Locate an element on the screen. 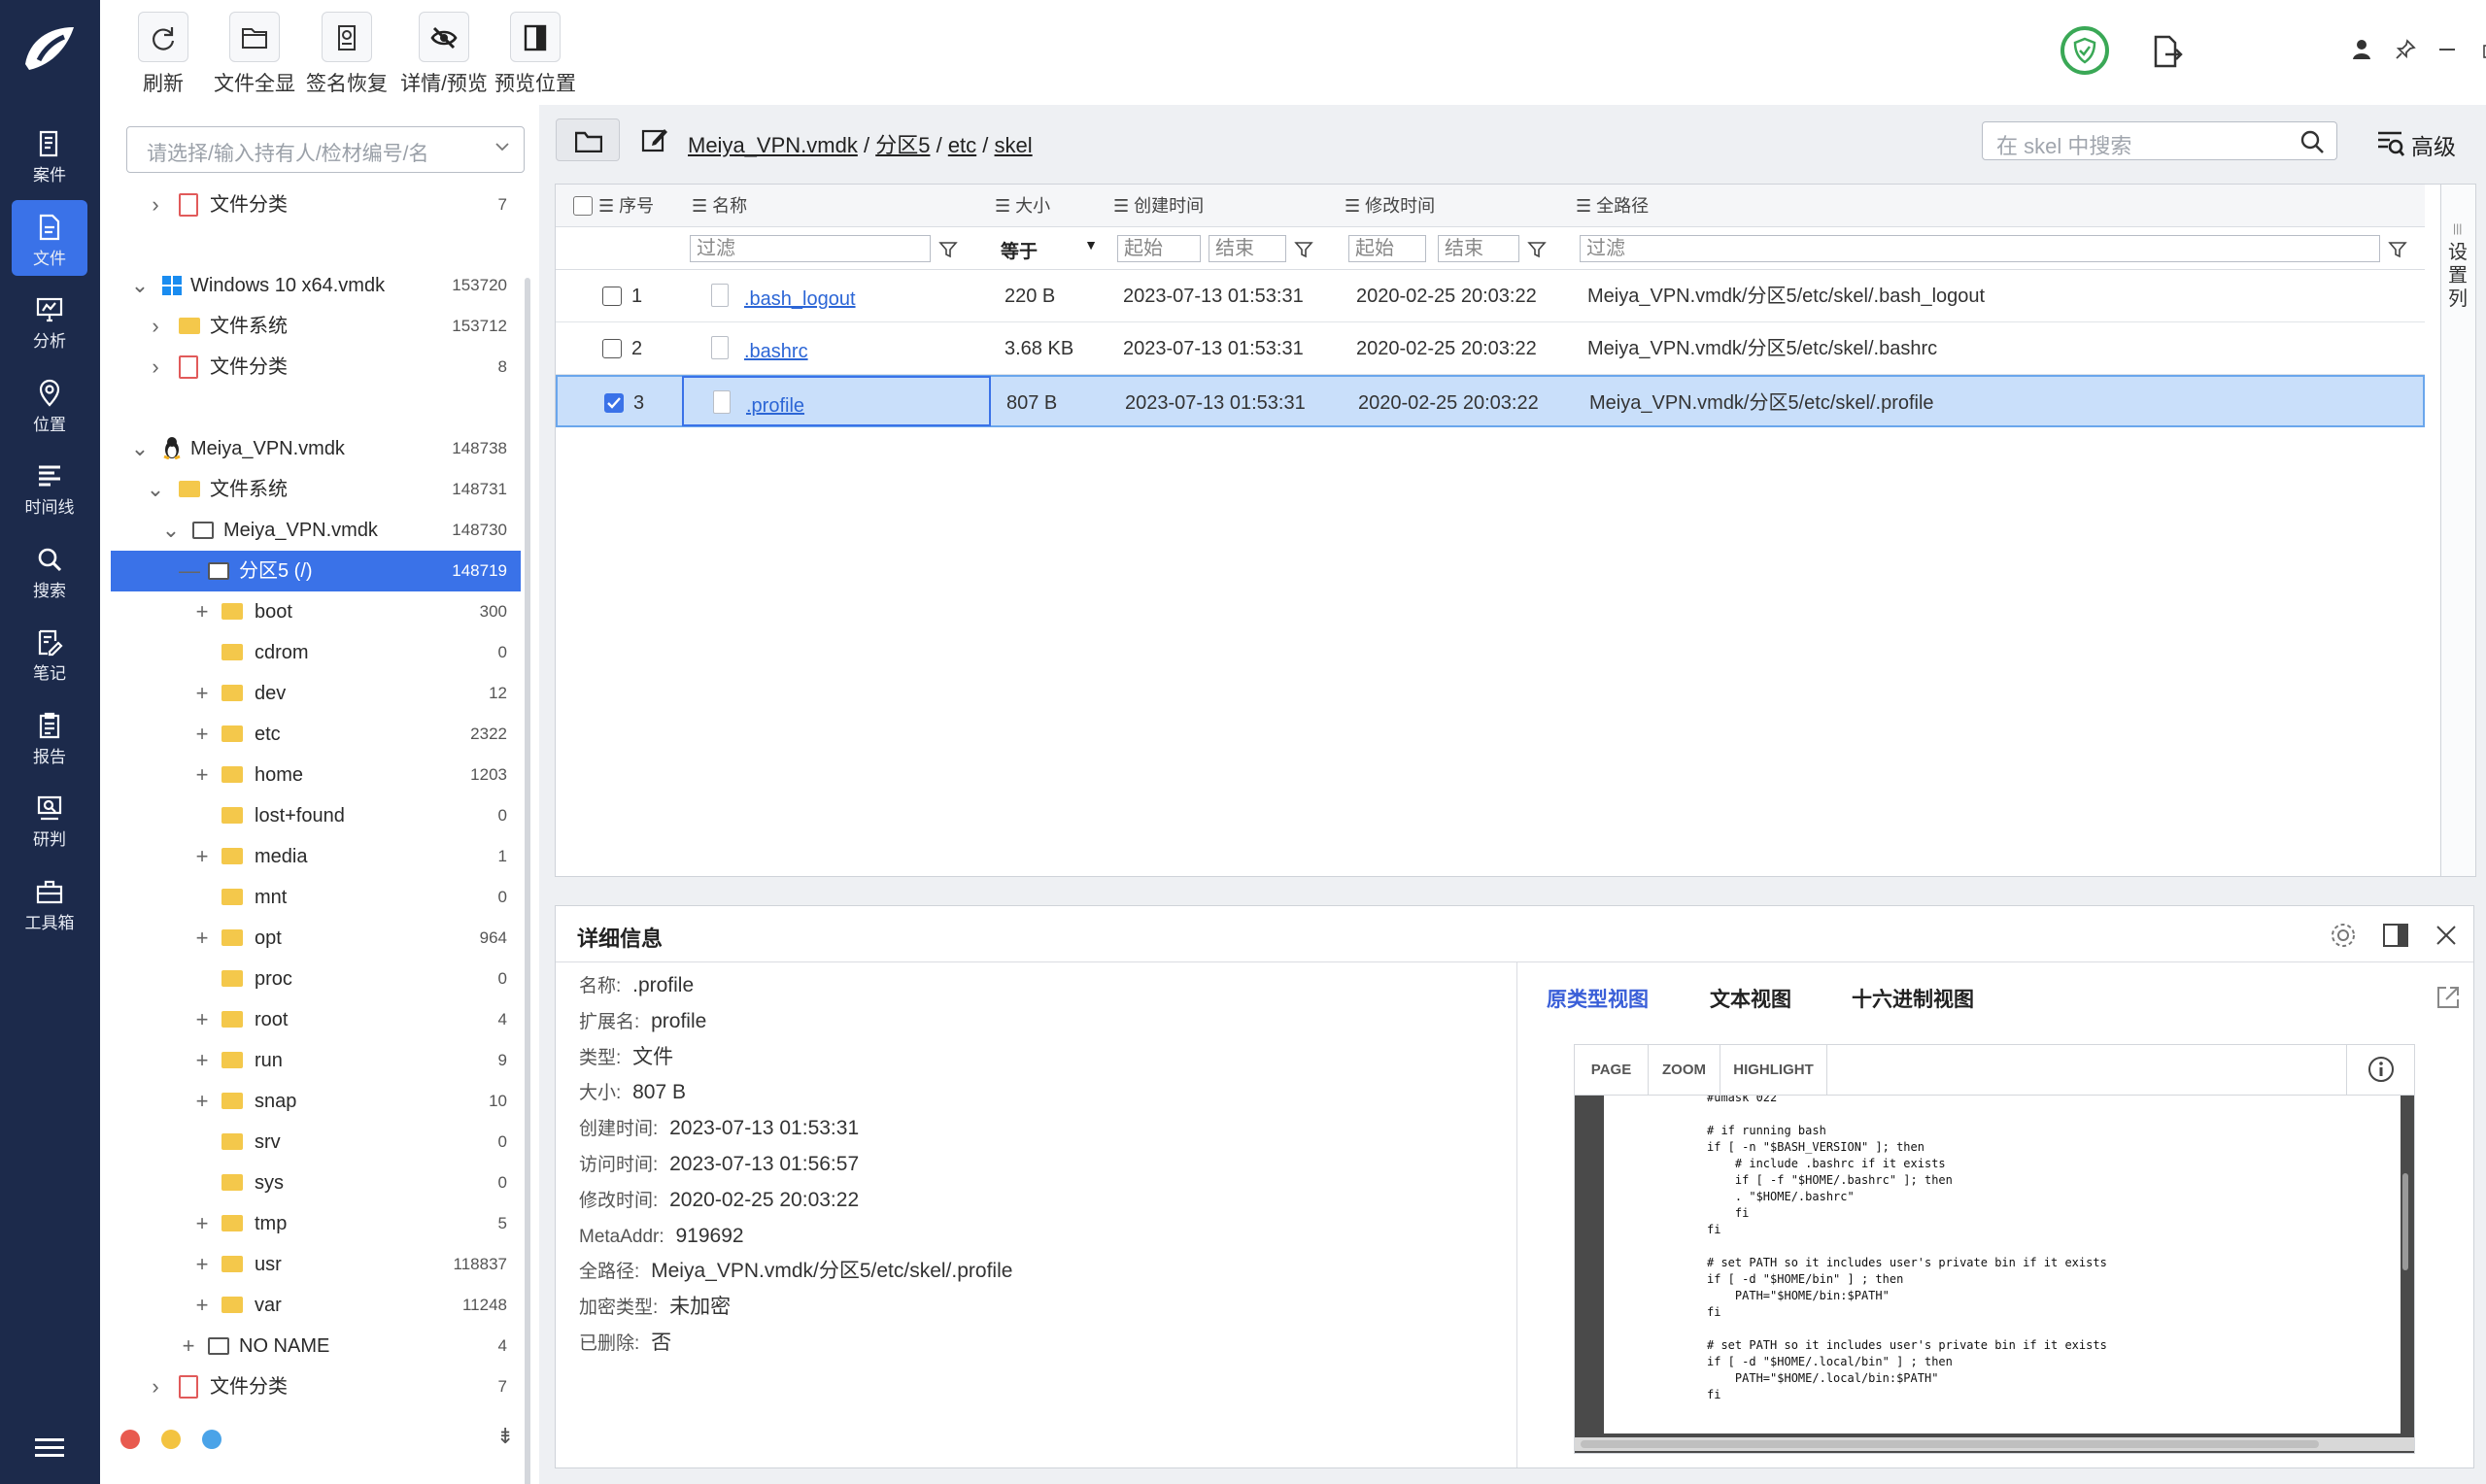  nav-item-file: 文件 is located at coordinates (49, 237).